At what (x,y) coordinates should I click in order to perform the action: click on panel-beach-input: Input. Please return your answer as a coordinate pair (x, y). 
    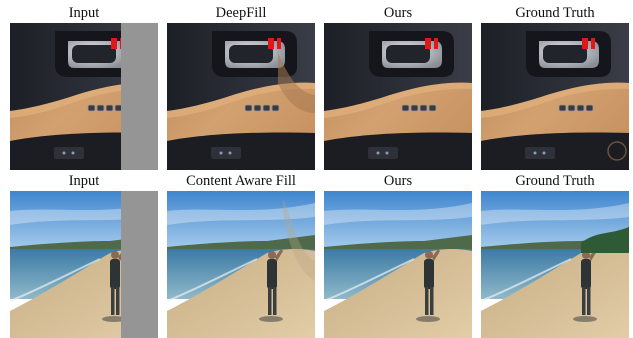
    Looking at the image, I should click on (84, 254).